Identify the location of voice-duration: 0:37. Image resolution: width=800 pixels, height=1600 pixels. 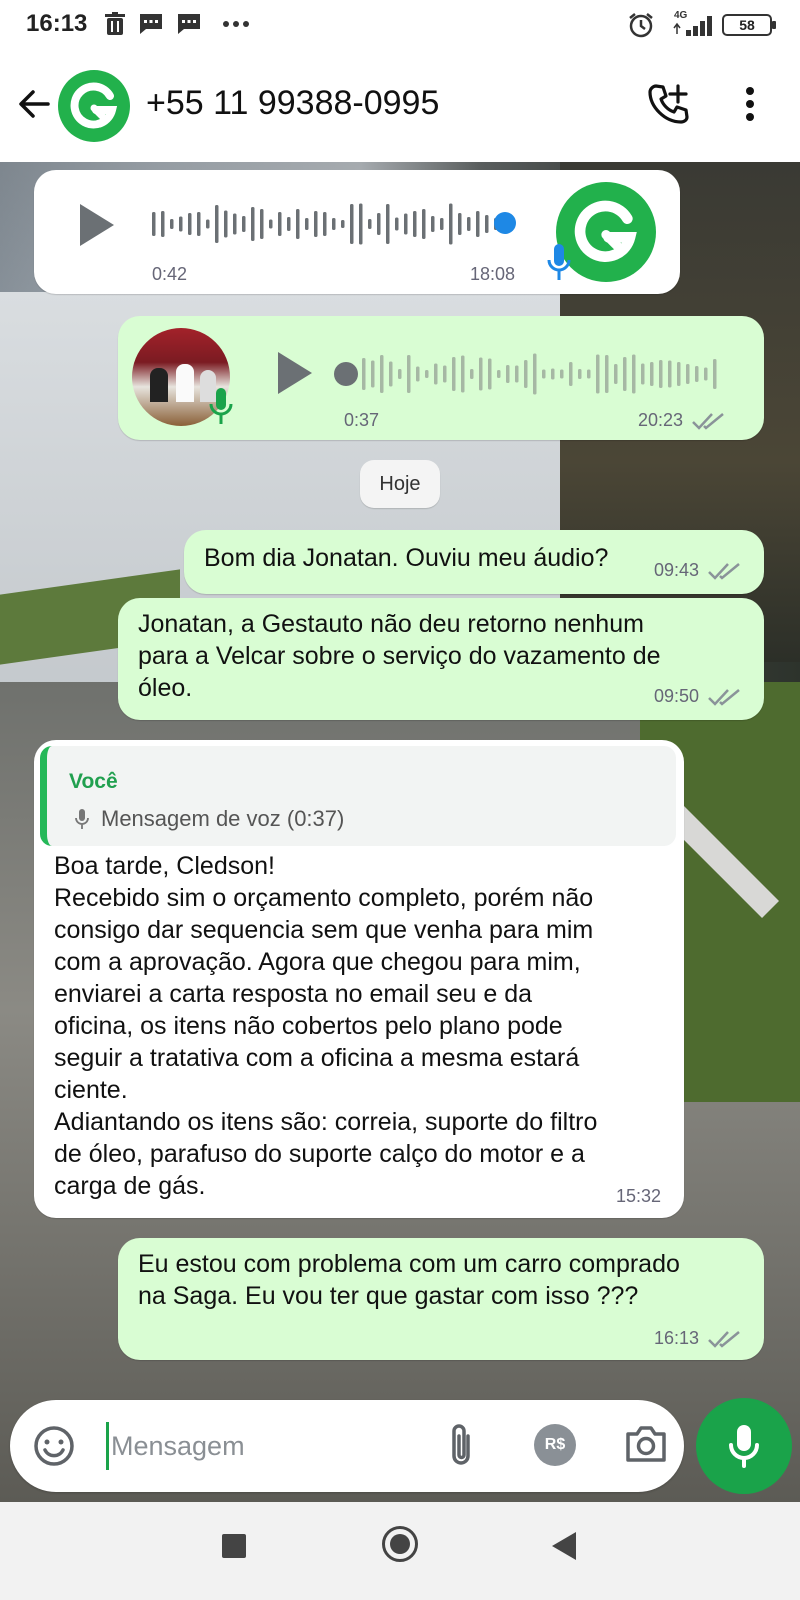
(362, 420).